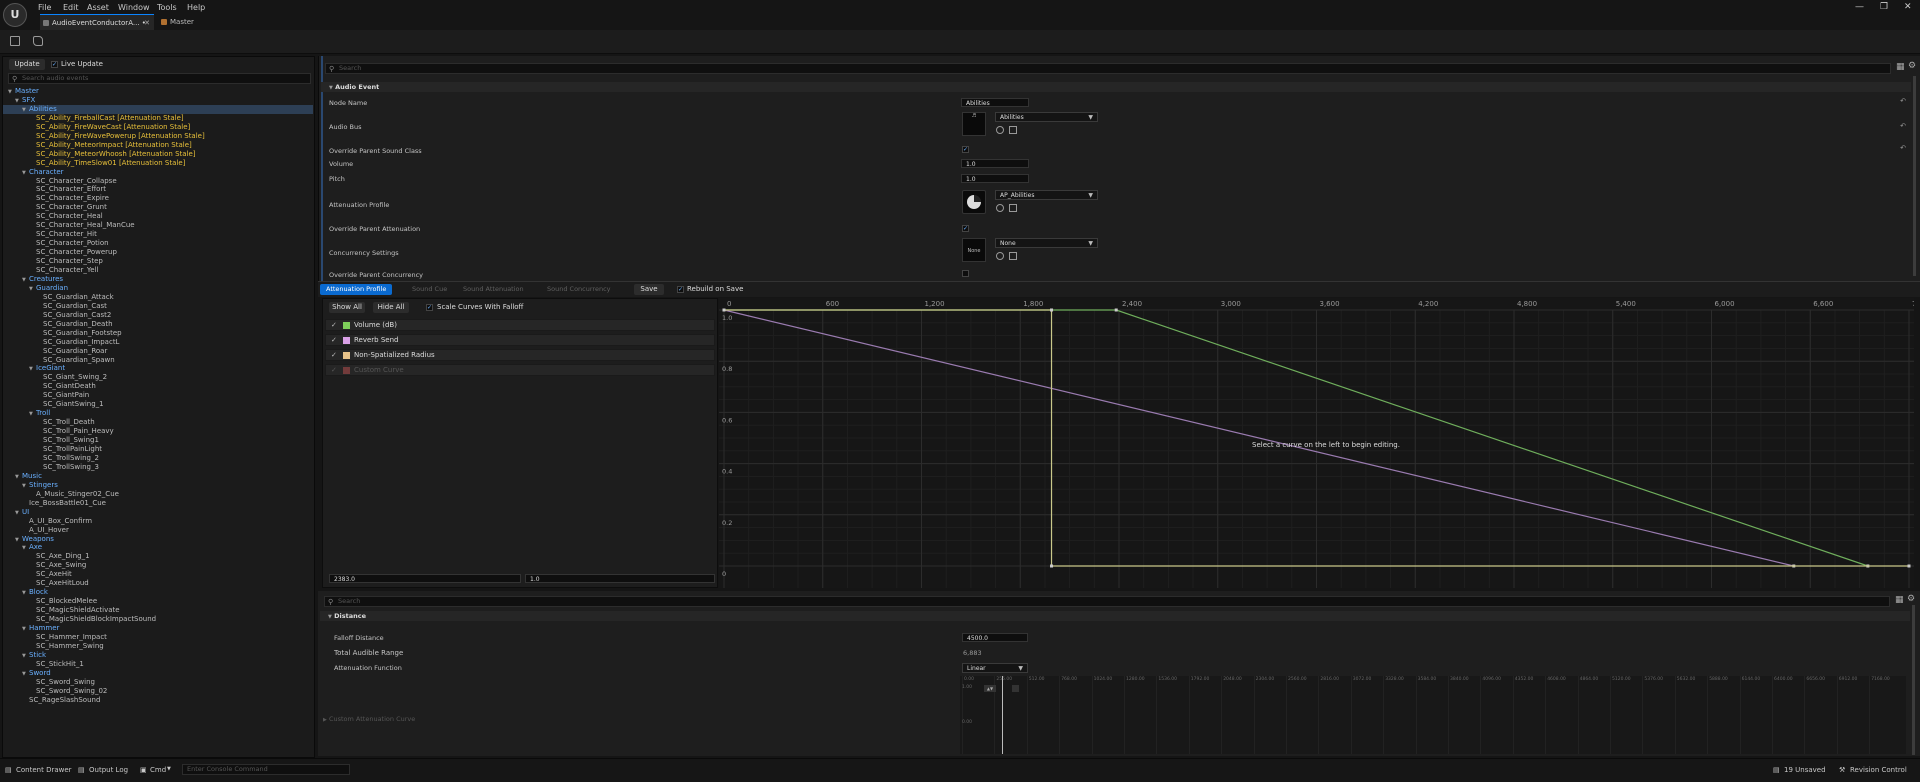 This screenshot has height=782, width=1920. Describe the element at coordinates (169, 769) in the screenshot. I see `chevron-down-icon: ▼` at that location.